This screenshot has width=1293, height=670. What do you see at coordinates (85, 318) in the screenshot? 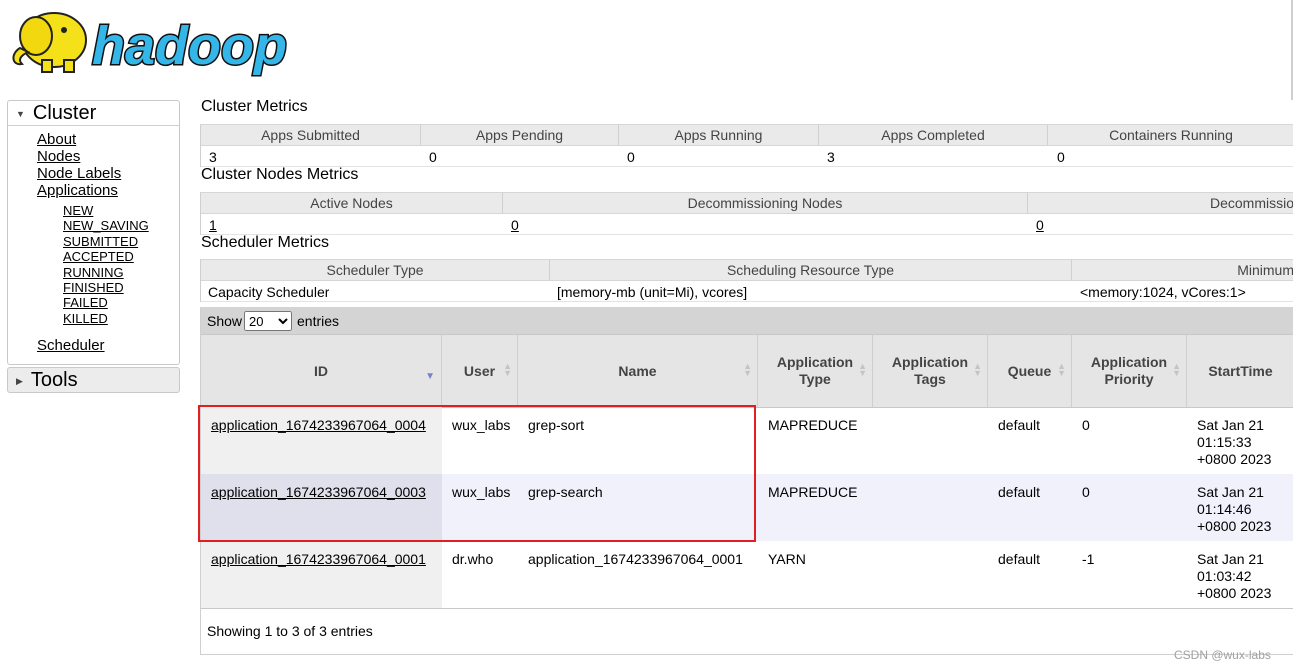
I see `nav-state-killed: KILLED` at bounding box center [85, 318].